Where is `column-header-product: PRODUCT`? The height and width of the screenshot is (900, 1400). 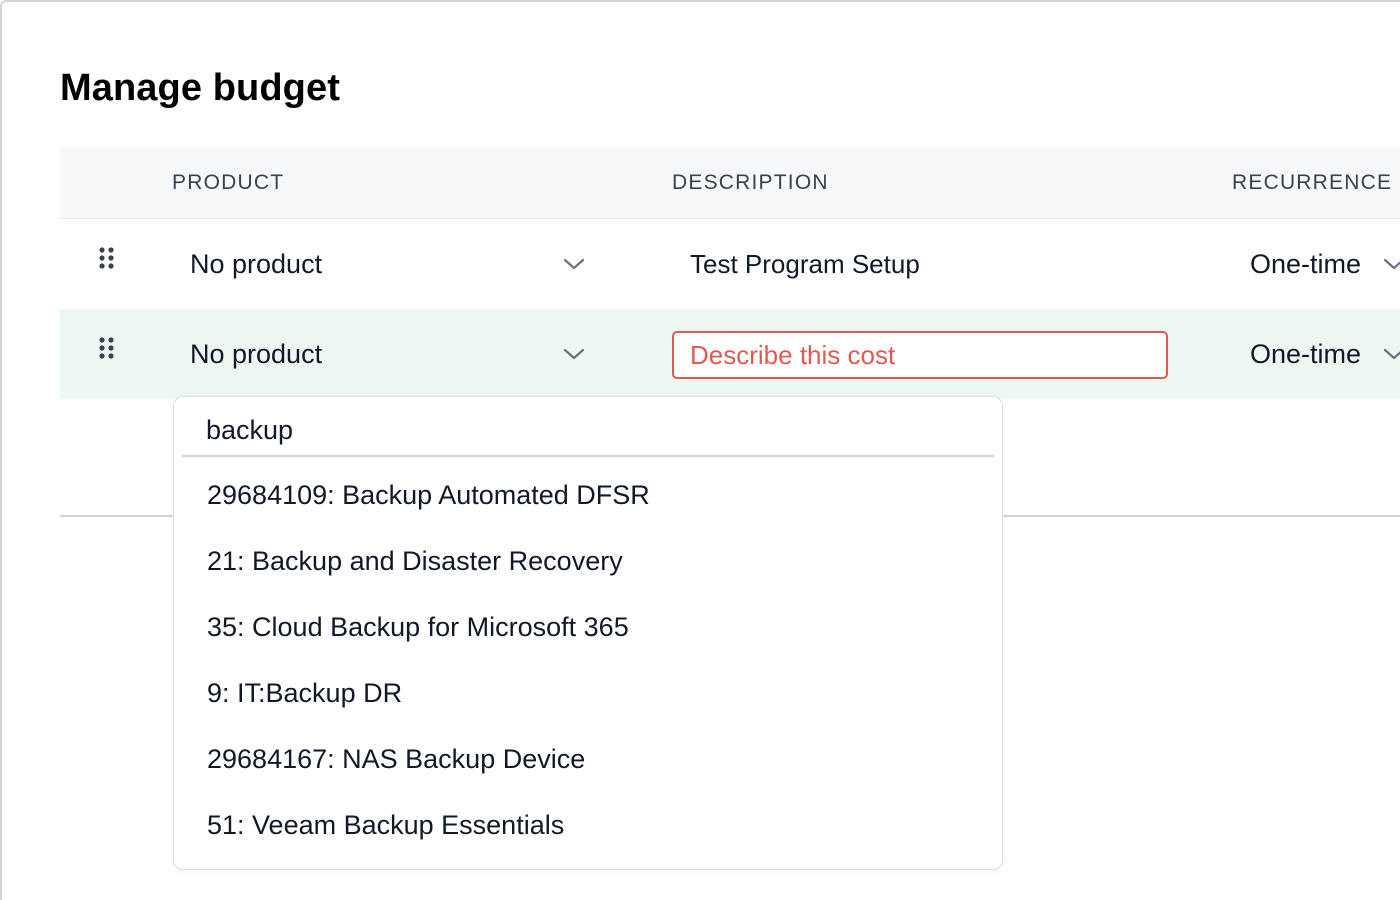 column-header-product: PRODUCT is located at coordinates (228, 182).